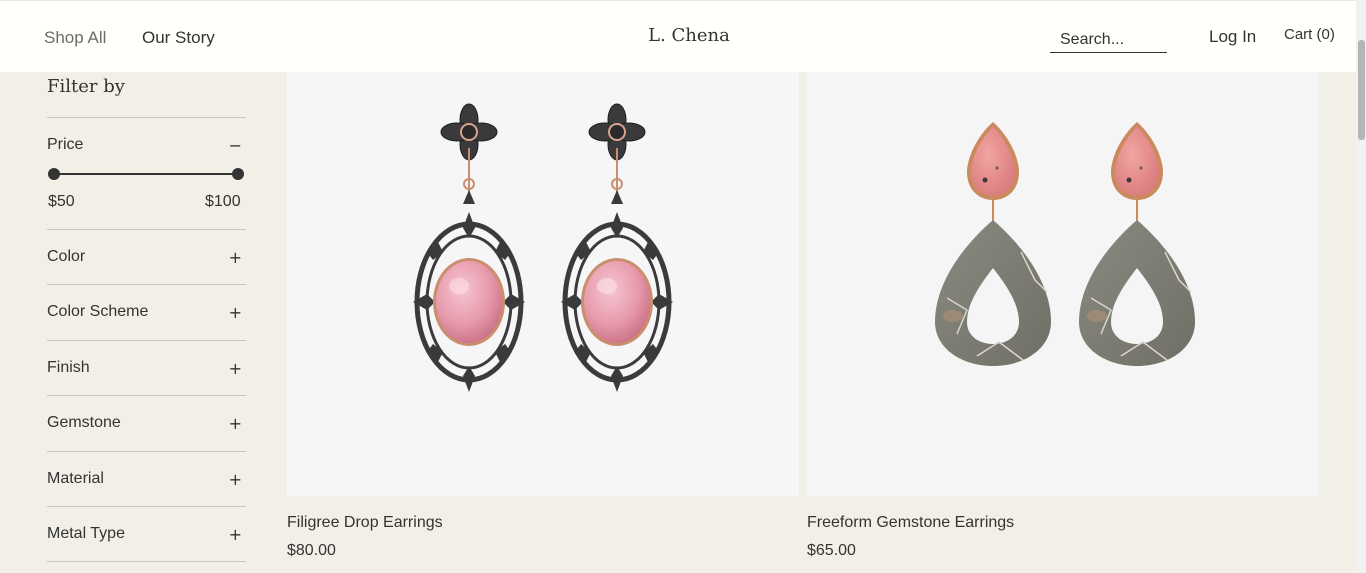 The image size is (1366, 573). Describe the element at coordinates (65, 144) in the screenshot. I see `filter-price-label: Price` at that location.